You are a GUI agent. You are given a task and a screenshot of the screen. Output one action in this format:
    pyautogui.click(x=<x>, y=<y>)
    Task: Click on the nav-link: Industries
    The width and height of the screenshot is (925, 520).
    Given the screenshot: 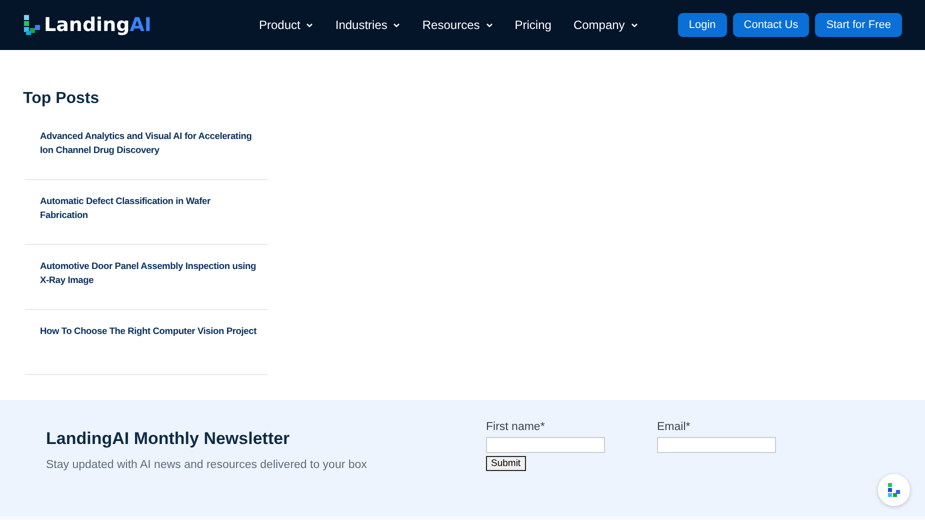 What is the action you would take?
    pyautogui.click(x=367, y=25)
    